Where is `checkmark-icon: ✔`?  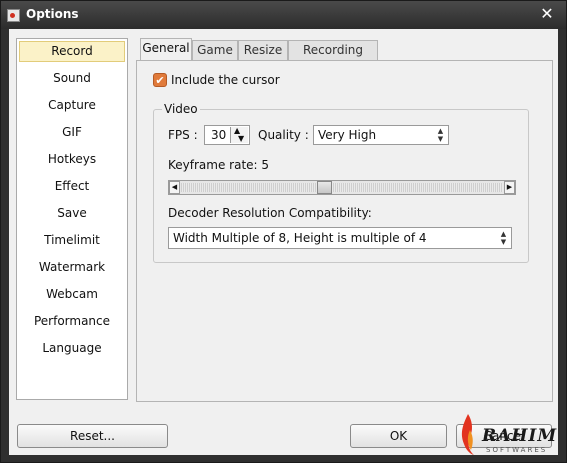
checkmark-icon: ✔ is located at coordinates (160, 80).